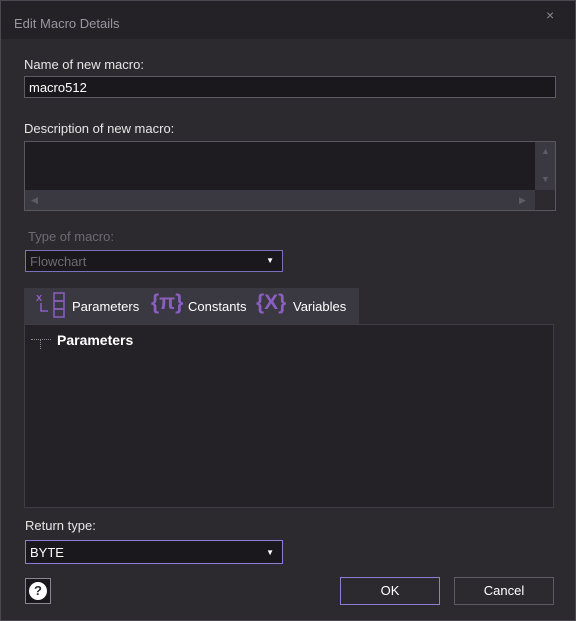 This screenshot has width=576, height=621. What do you see at coordinates (99, 128) in the screenshot?
I see `description-label: Description of new macro:` at bounding box center [99, 128].